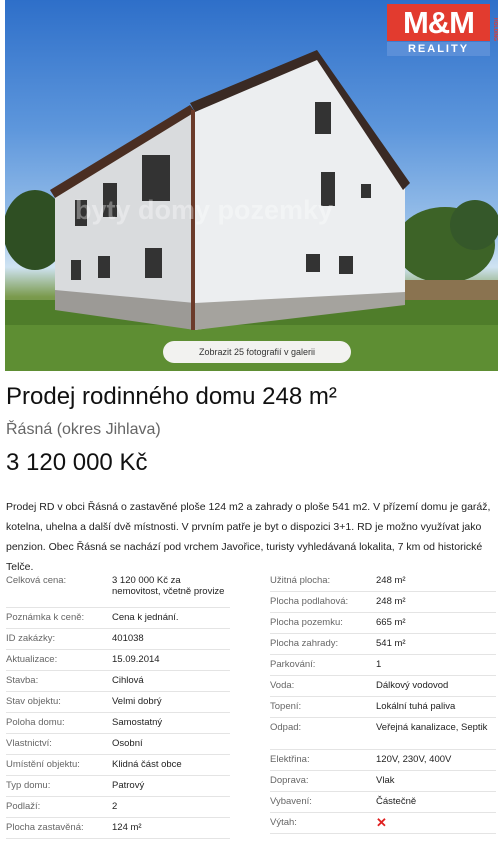 The width and height of the screenshot is (503, 846). I want to click on param-value: Dálkový vodovod, so click(412, 685).